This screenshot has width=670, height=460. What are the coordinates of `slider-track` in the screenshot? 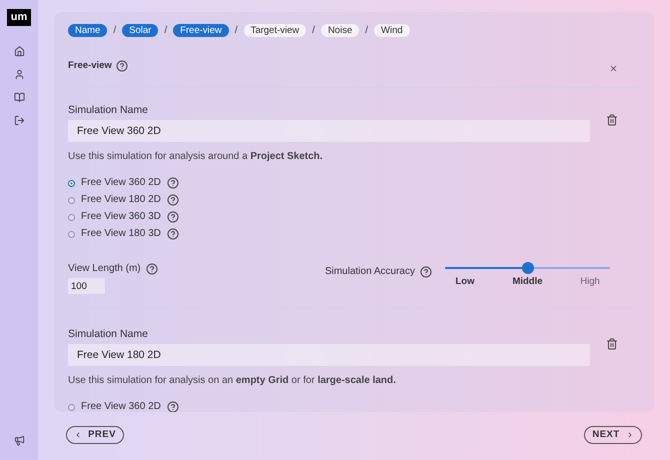 It's located at (527, 268).